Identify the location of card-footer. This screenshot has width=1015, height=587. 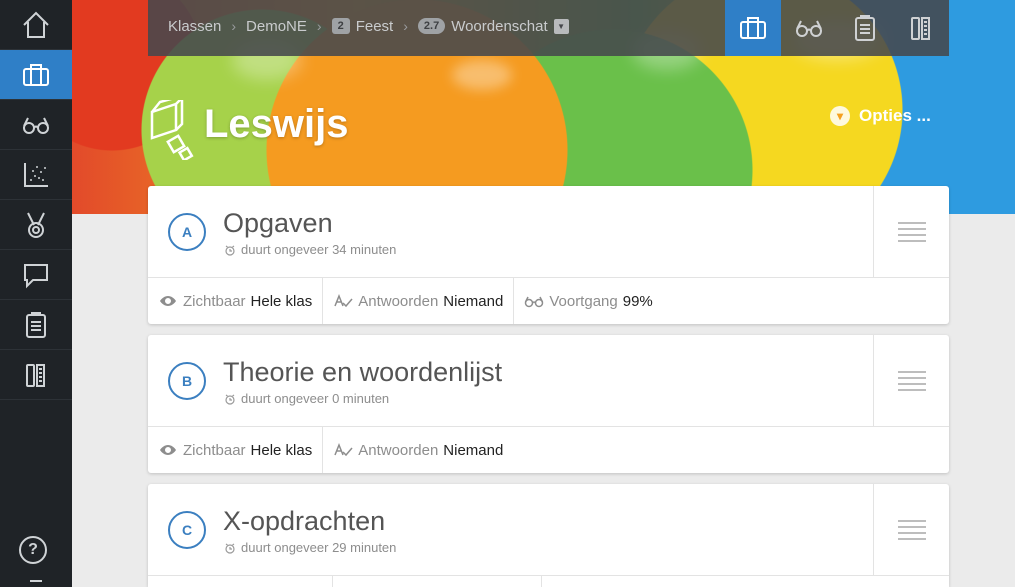
(548, 581).